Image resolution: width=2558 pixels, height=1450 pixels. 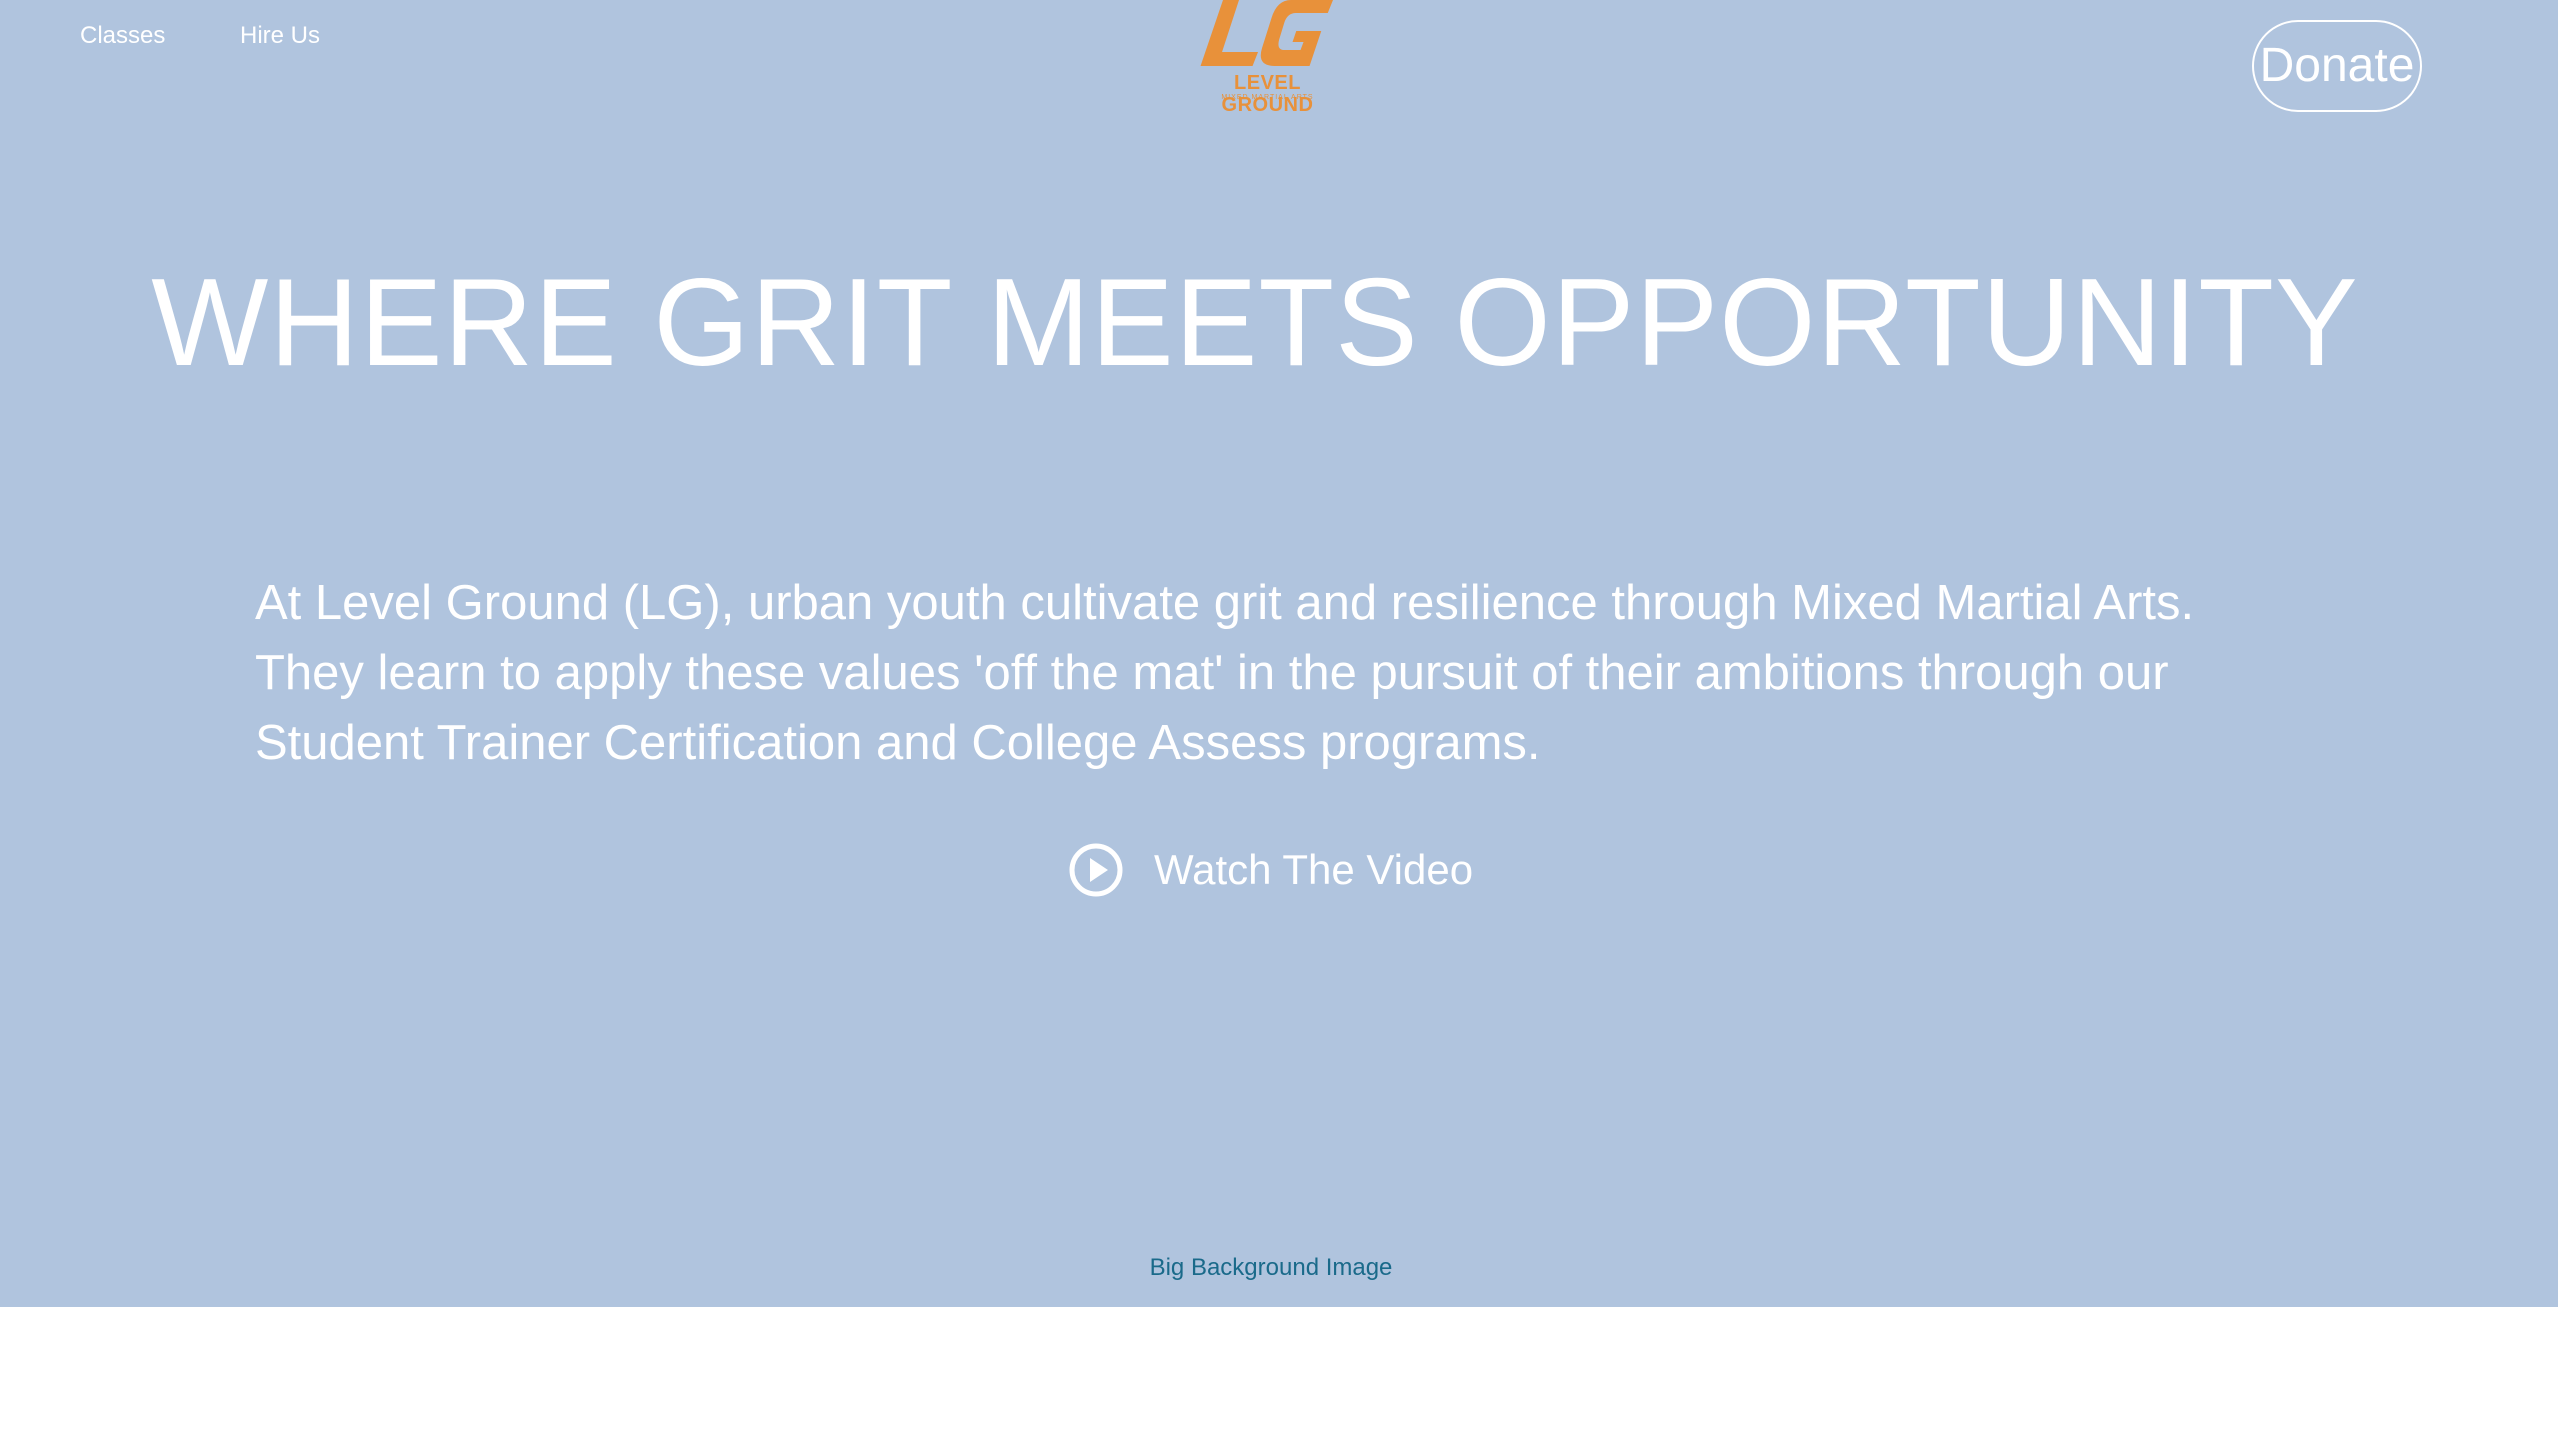 What do you see at coordinates (1096, 870) in the screenshot?
I see `play-circle-icon` at bounding box center [1096, 870].